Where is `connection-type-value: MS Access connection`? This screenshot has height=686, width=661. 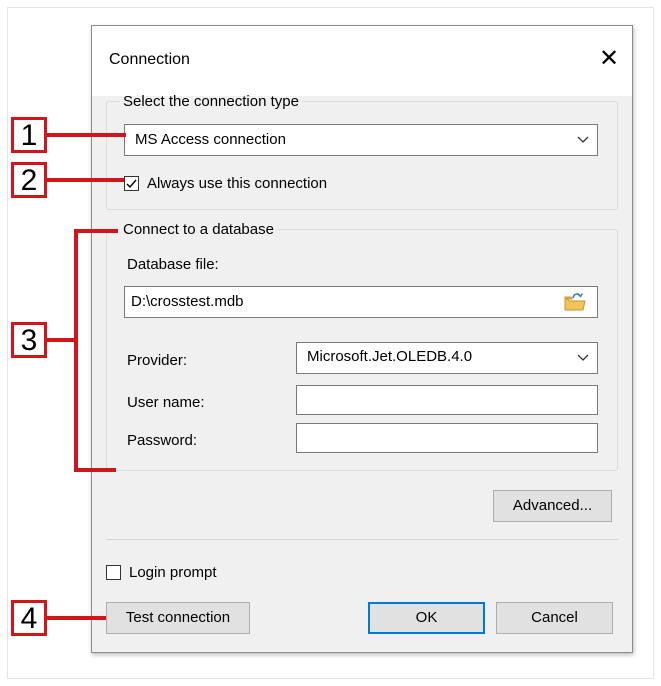 connection-type-value: MS Access connection is located at coordinates (210, 139).